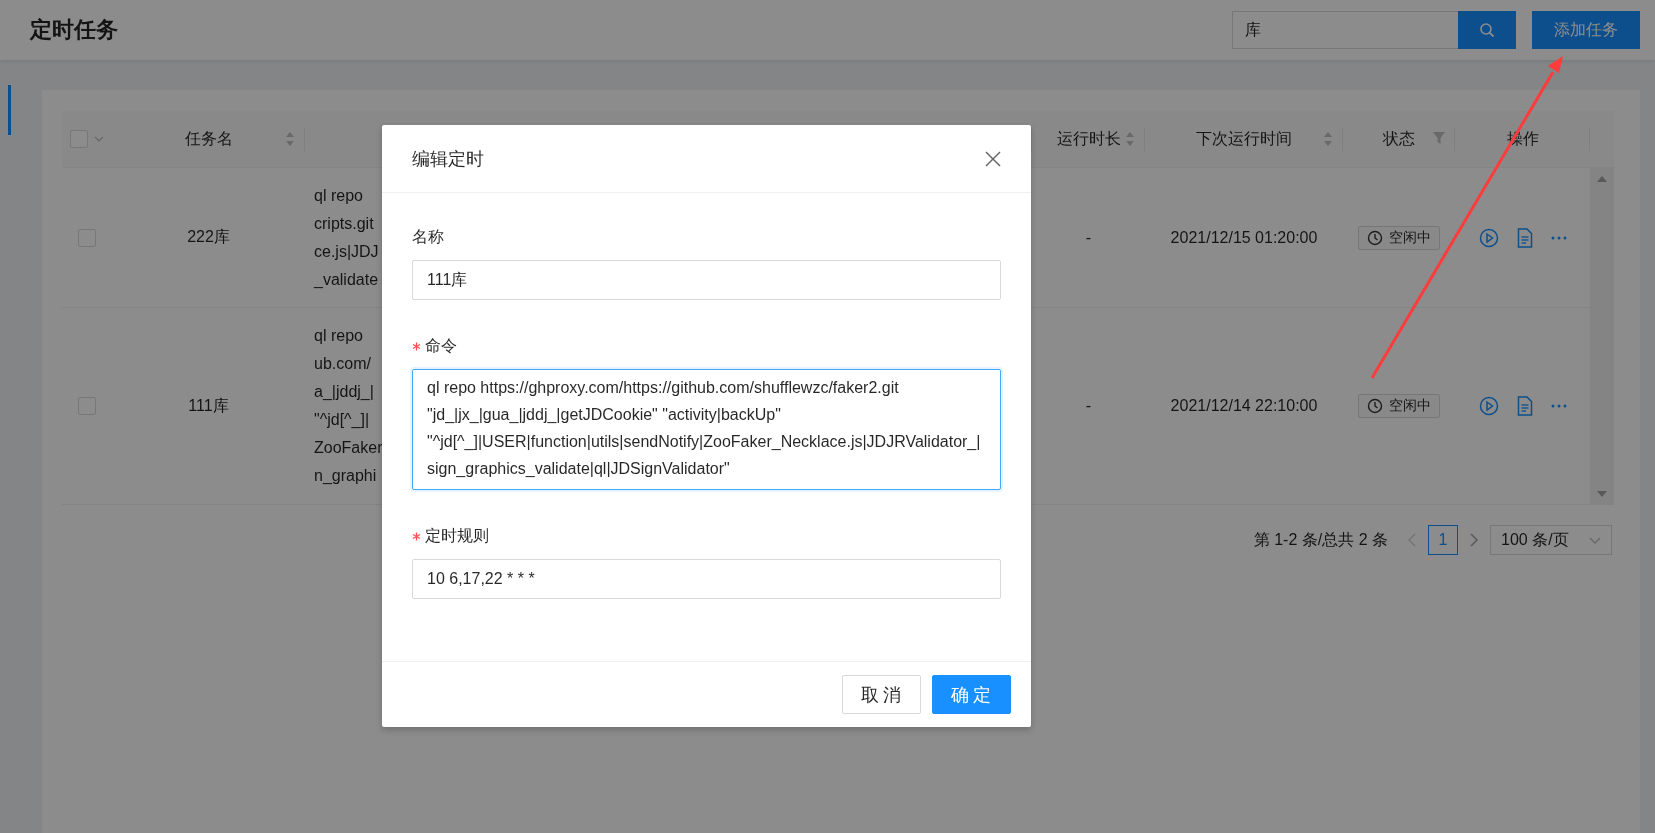 The width and height of the screenshot is (1655, 833). What do you see at coordinates (1551, 540) in the screenshot?
I see `page-size-select: 100 条/页` at bounding box center [1551, 540].